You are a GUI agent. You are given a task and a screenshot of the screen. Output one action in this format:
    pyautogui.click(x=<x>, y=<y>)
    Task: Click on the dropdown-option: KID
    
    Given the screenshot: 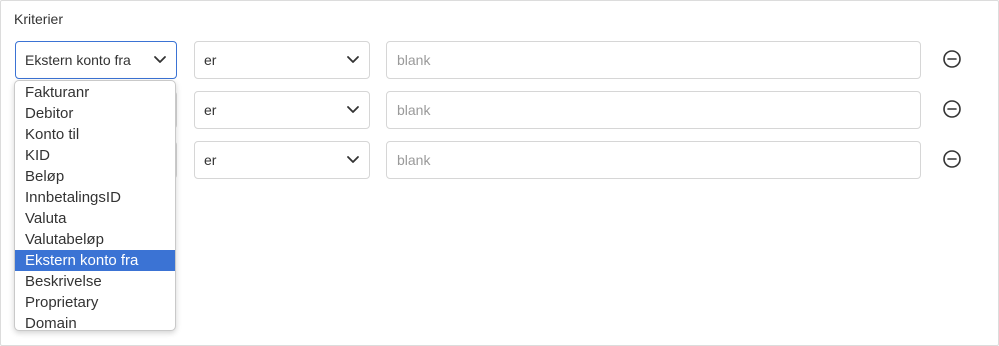 What is the action you would take?
    pyautogui.click(x=95, y=155)
    